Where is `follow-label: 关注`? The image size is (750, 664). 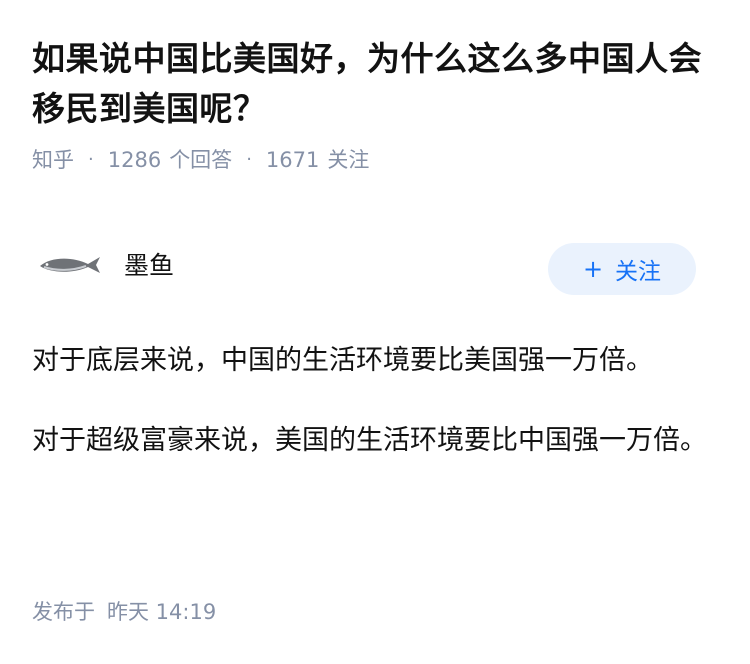
follow-label: 关注 is located at coordinates (638, 272).